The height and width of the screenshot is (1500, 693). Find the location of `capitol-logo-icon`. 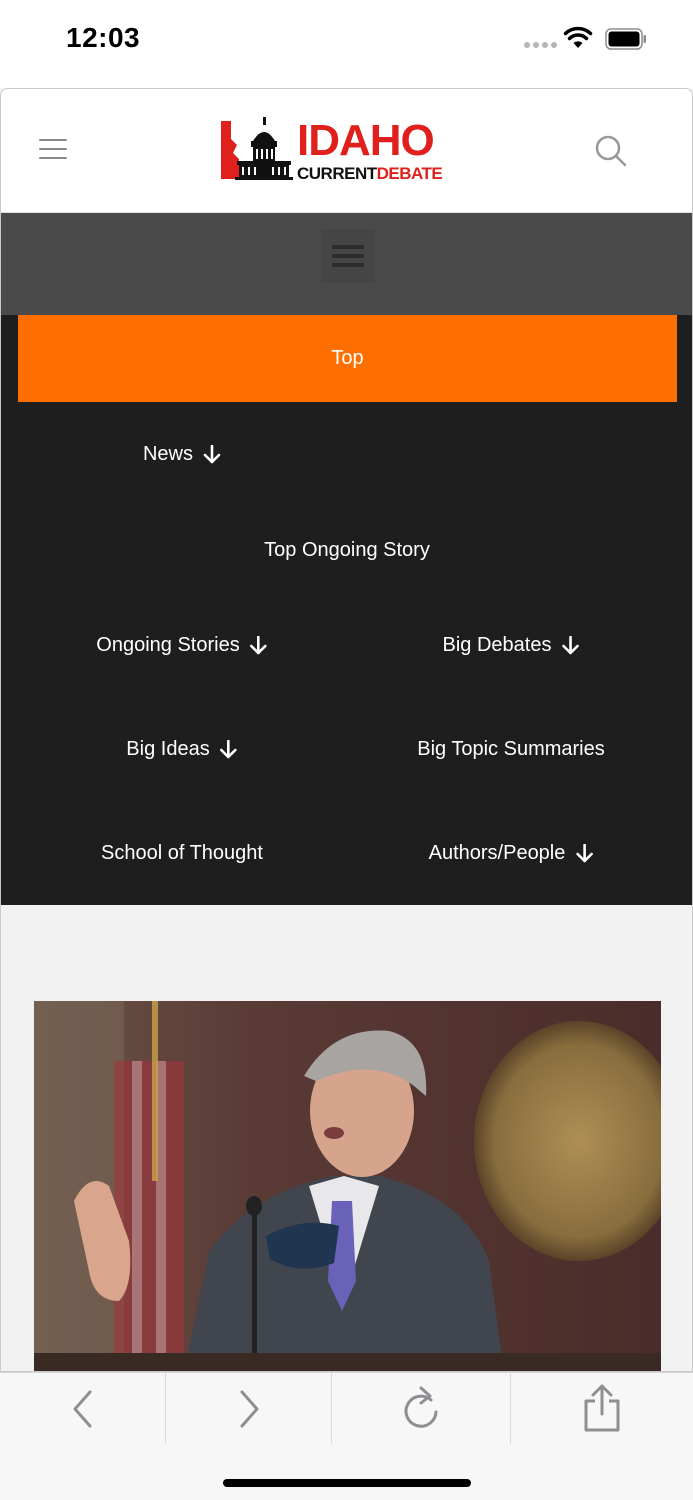

capitol-logo-icon is located at coordinates (257, 148).